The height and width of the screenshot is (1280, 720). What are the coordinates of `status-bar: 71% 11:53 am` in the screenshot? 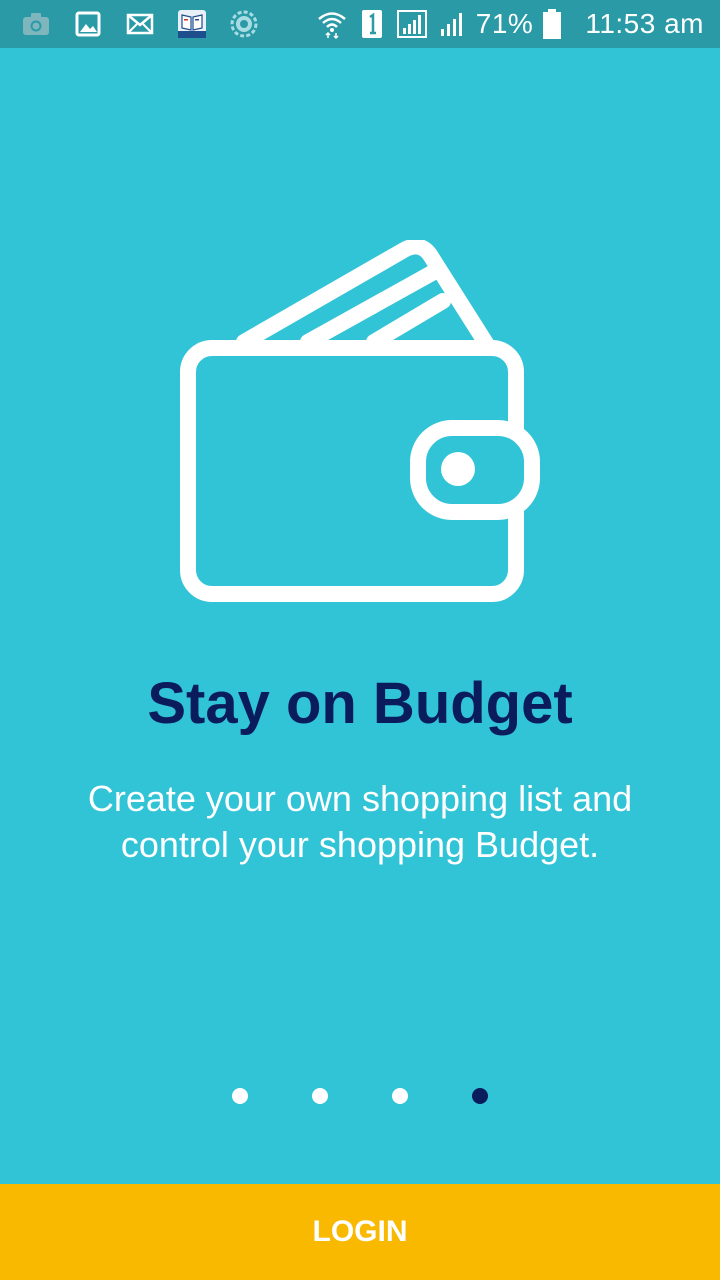 It's located at (360, 24).